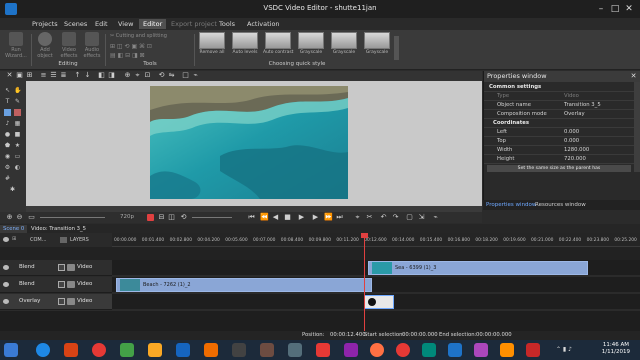  What do you see at coordinates (171, 75) in the screenshot?
I see `flip-icon: ⇋` at bounding box center [171, 75].